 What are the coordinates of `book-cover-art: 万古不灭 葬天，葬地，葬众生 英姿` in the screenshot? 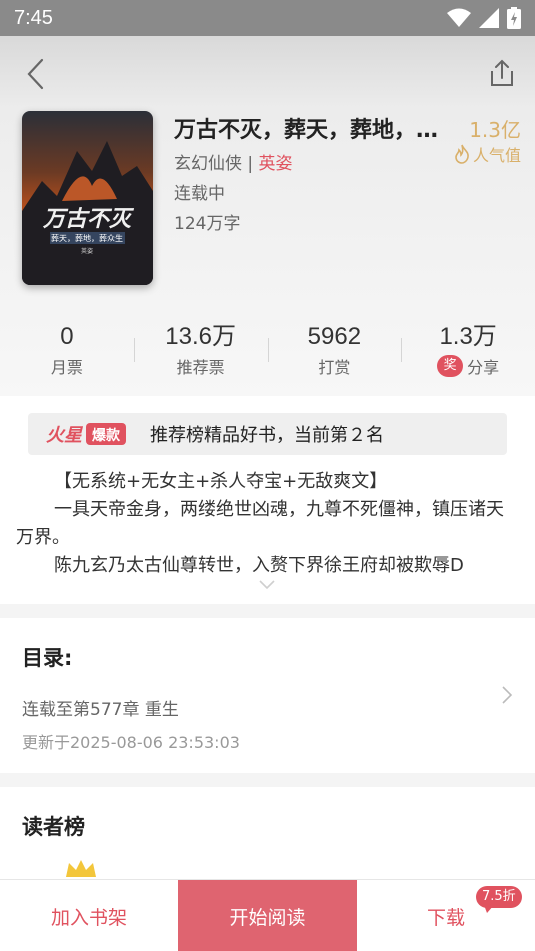 It's located at (87, 198).